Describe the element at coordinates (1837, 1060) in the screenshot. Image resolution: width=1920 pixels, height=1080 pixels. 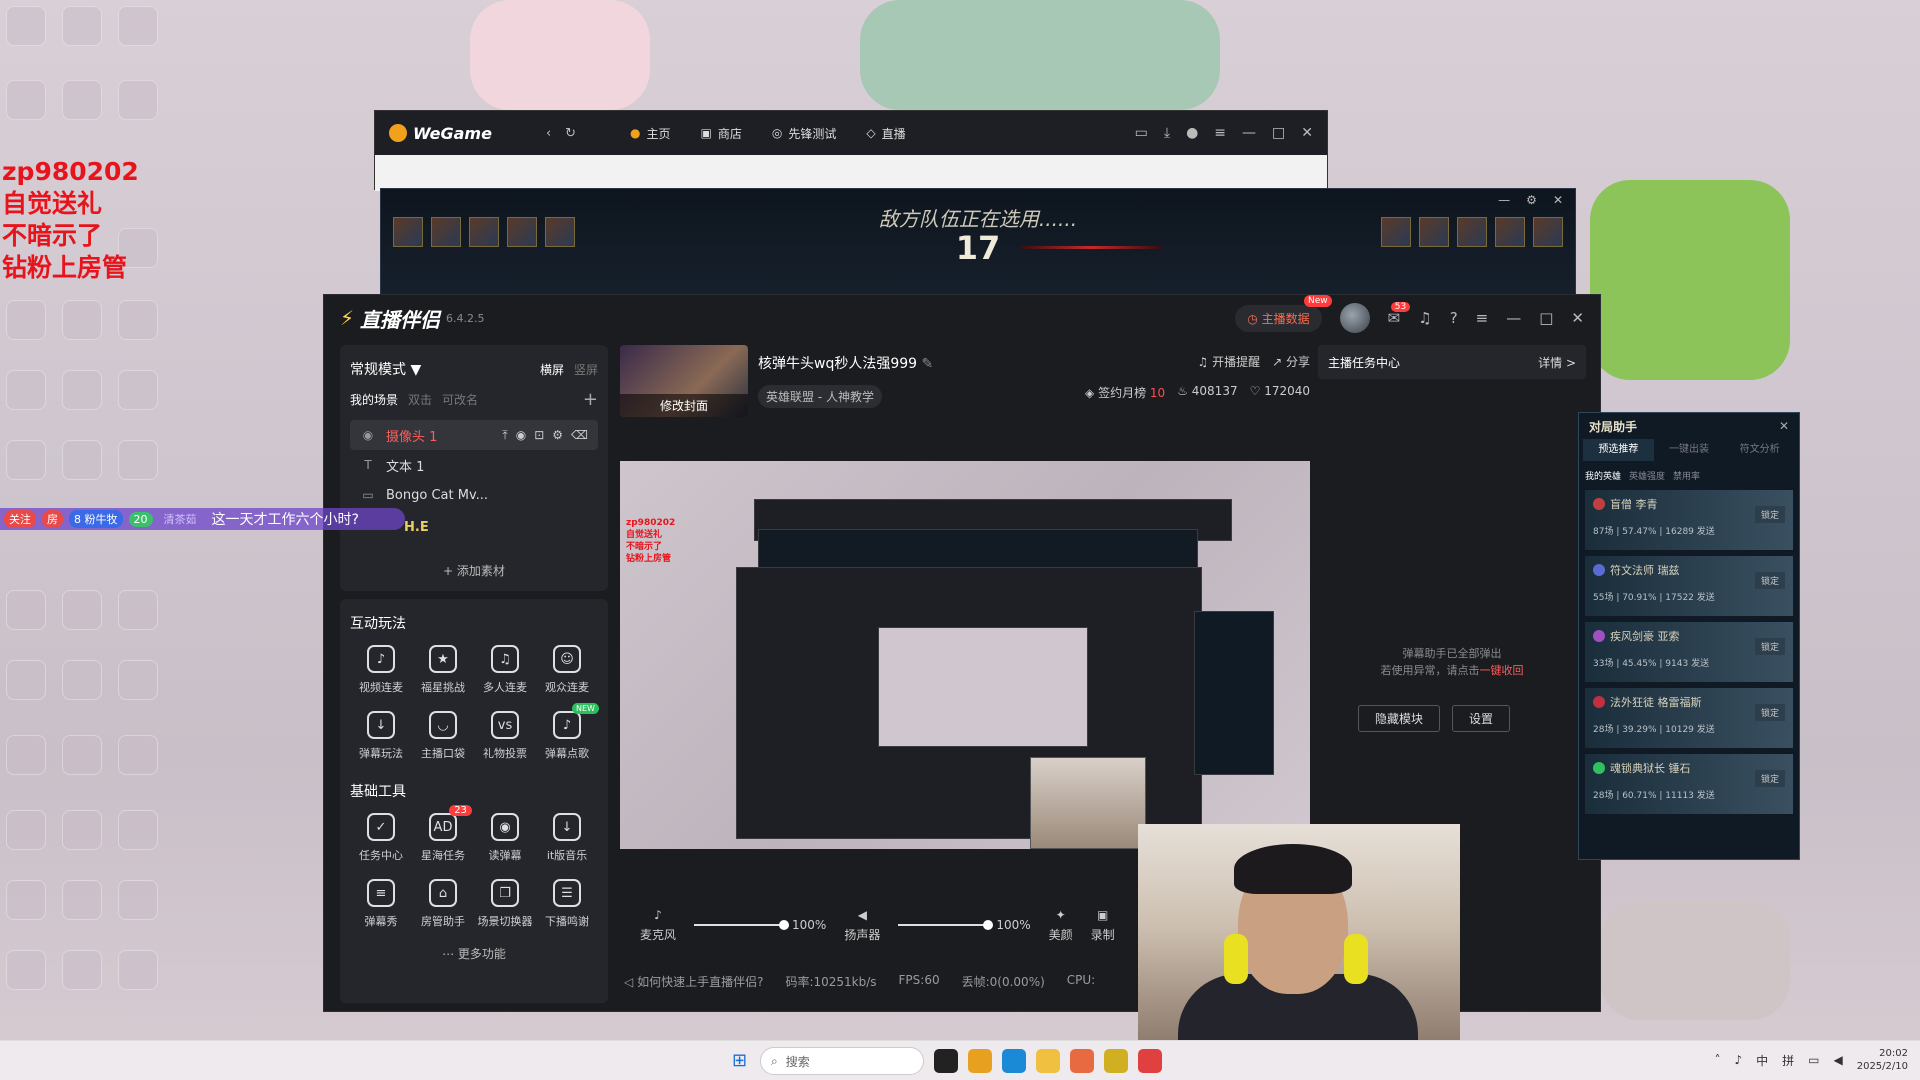
I see `volume-icon: ◀` at that location.